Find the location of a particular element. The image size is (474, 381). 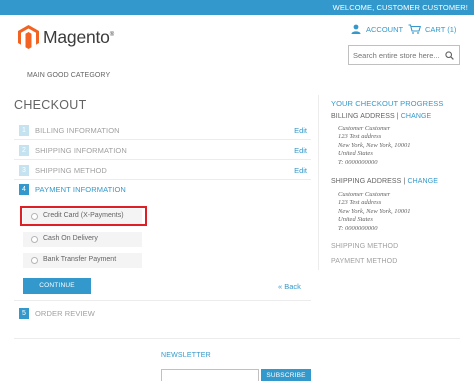

step-order-review: 5 ORDER REVIEW is located at coordinates (162, 313).